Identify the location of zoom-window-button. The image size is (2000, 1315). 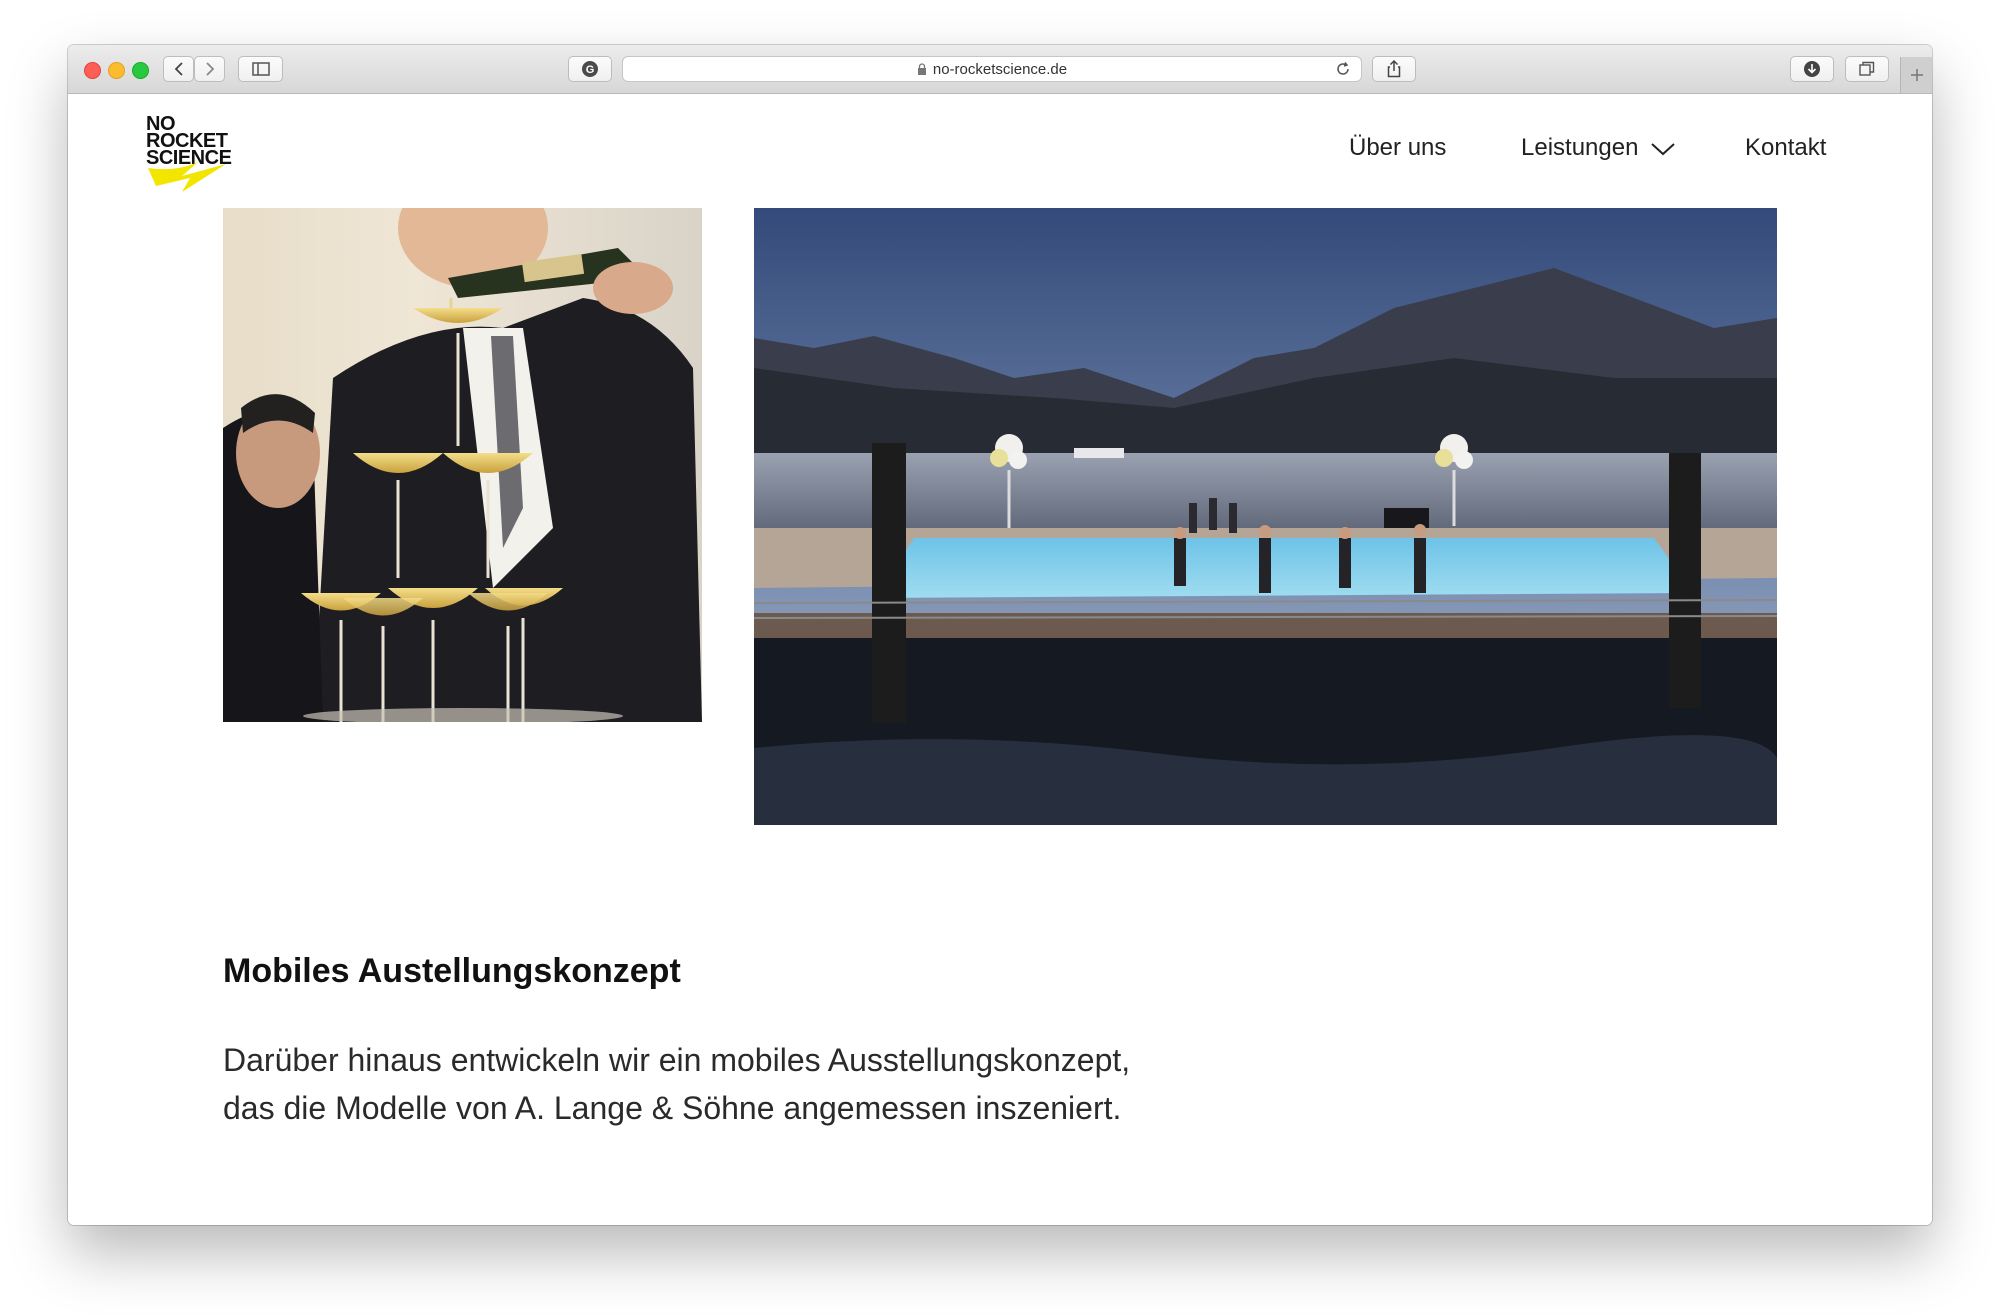
(140, 70).